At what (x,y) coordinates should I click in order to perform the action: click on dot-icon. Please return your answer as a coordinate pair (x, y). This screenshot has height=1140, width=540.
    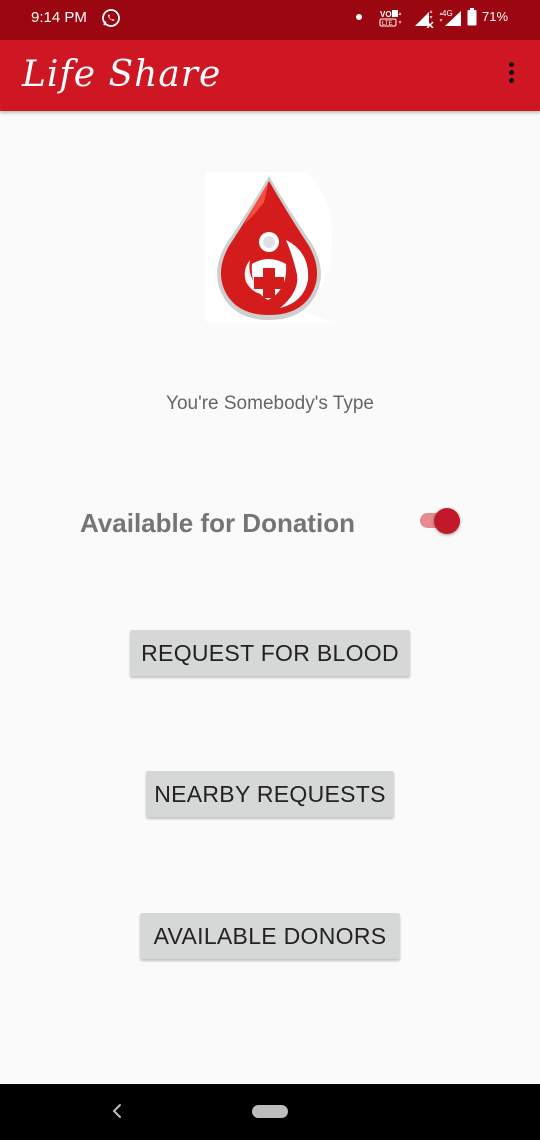
    Looking at the image, I should click on (359, 17).